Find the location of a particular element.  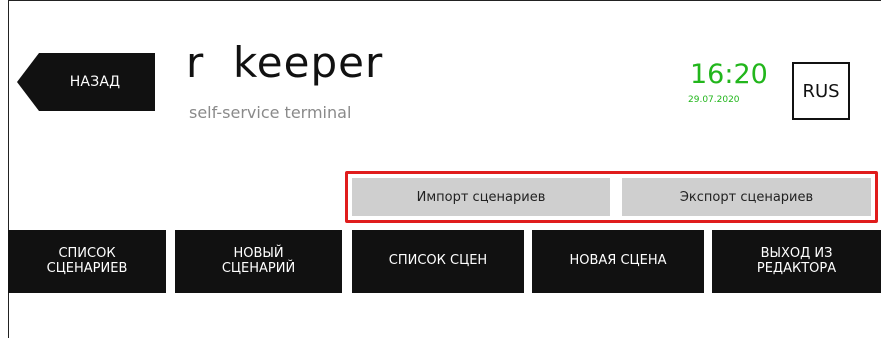

nav-scenario-list-label: СПИСОК СЦЕНАРИЕВ is located at coordinates (87, 260).